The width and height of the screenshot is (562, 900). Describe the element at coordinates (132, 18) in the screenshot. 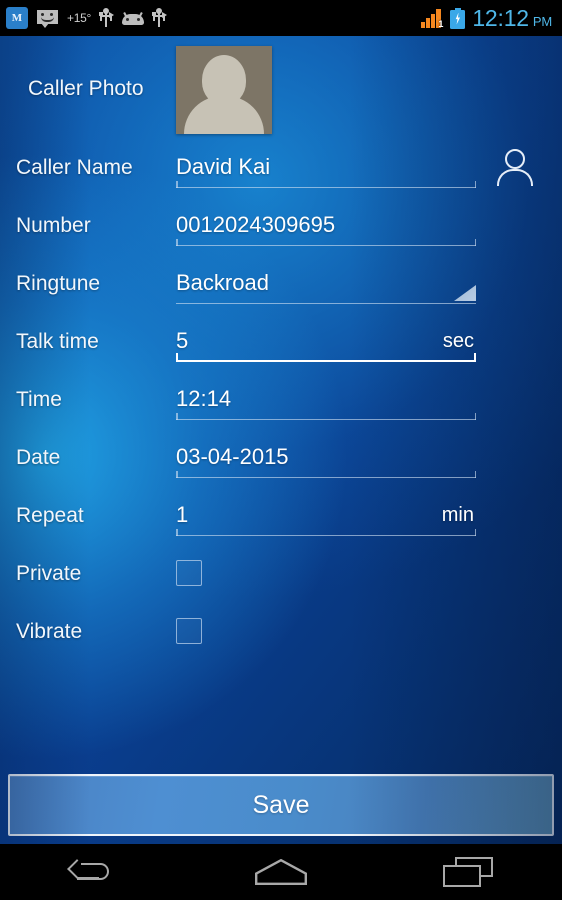

I see `android-robot-icon` at that location.